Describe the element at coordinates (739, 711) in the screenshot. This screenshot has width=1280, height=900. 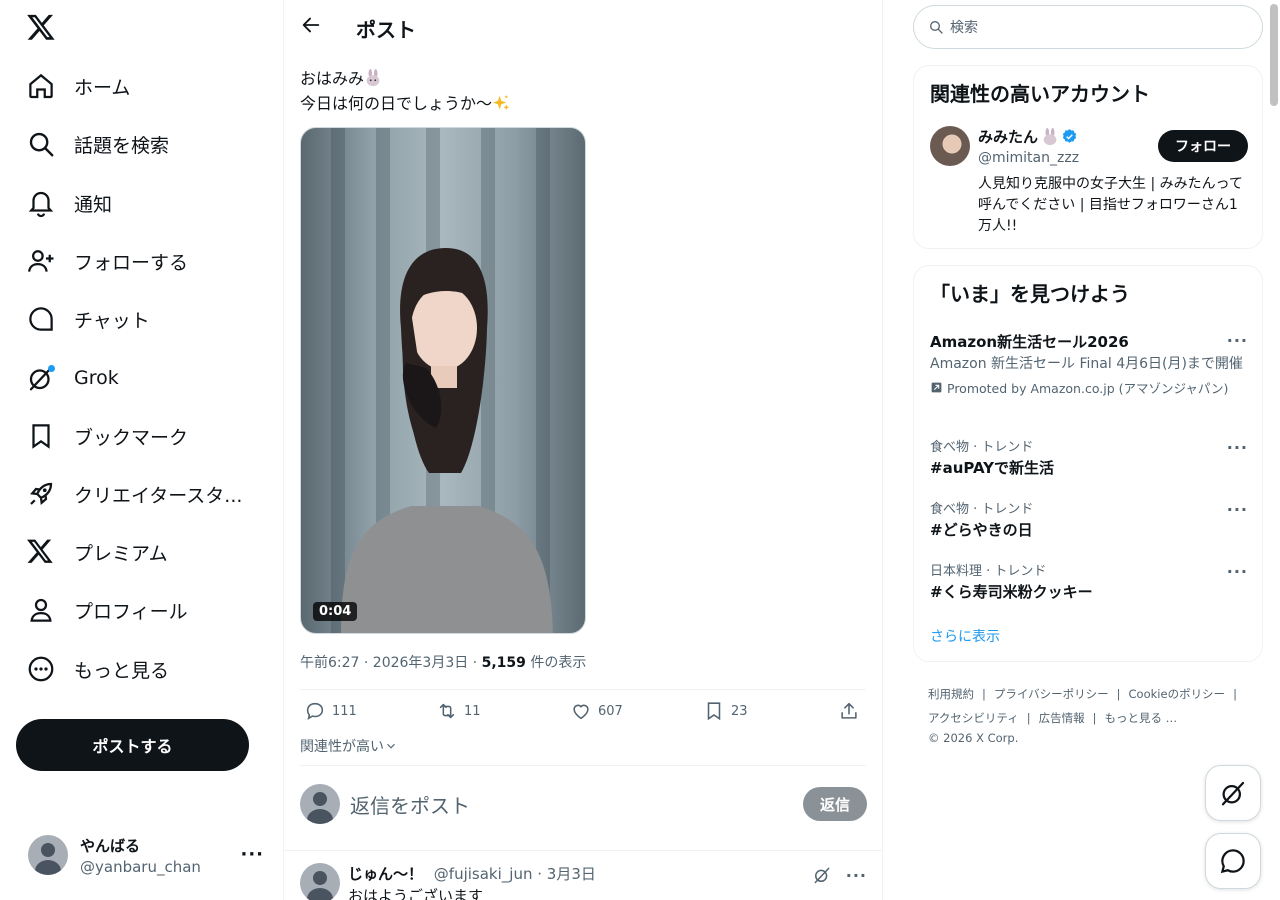
I see `bookmark-count: 23` at that location.